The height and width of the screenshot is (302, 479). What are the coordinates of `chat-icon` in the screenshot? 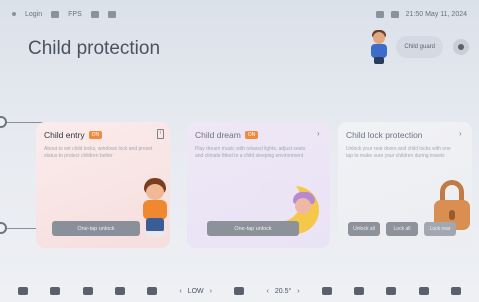 It's located at (119, 291).